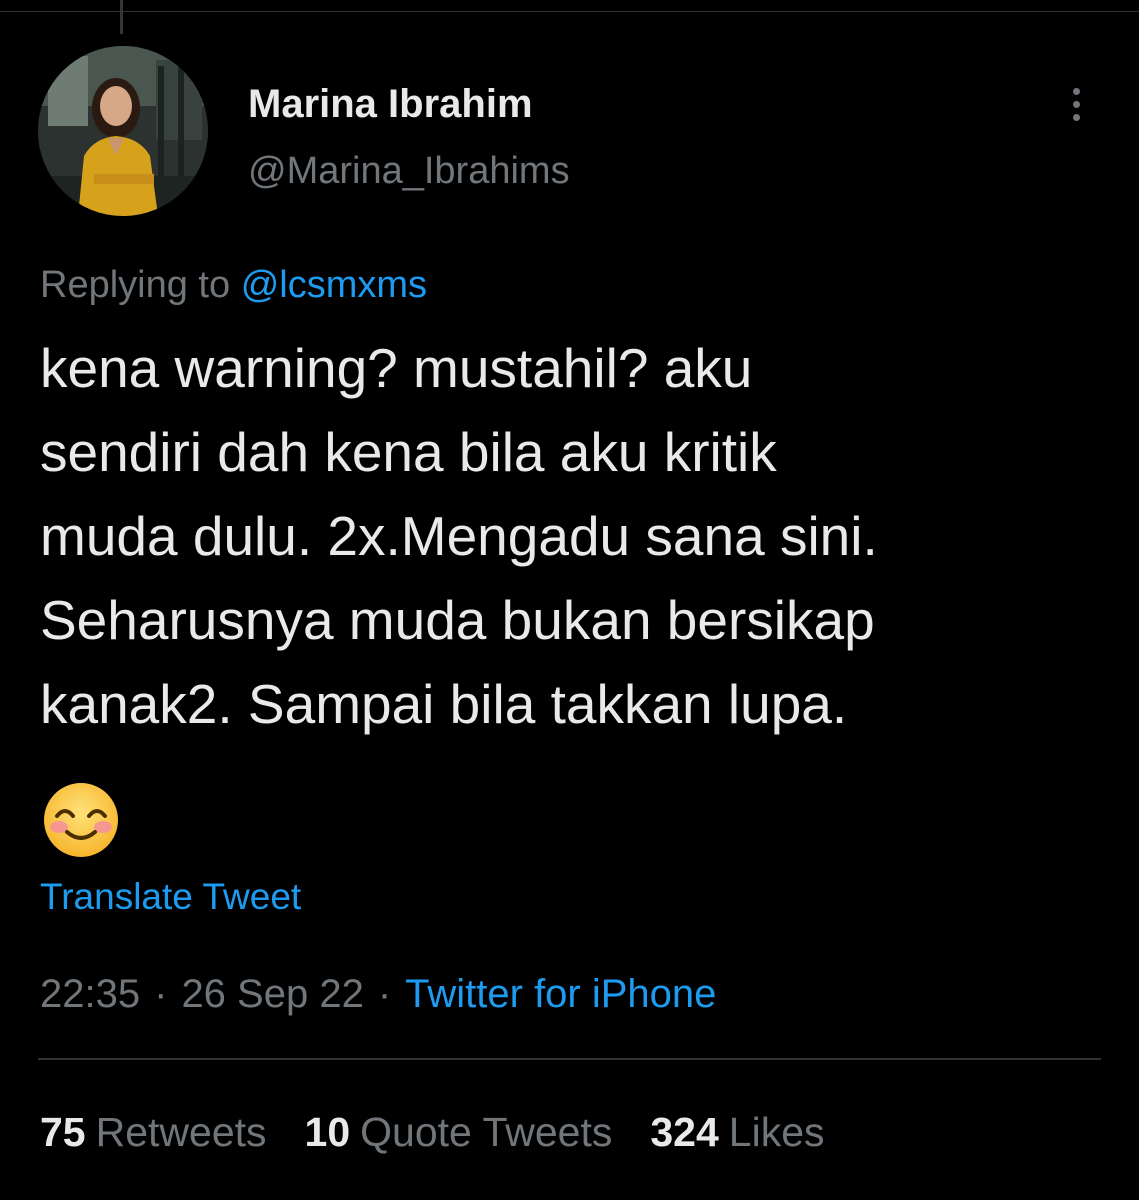 The width and height of the screenshot is (1139, 1200). Describe the element at coordinates (272, 994) in the screenshot. I see `tweet-date: 26 Sep 22` at that location.